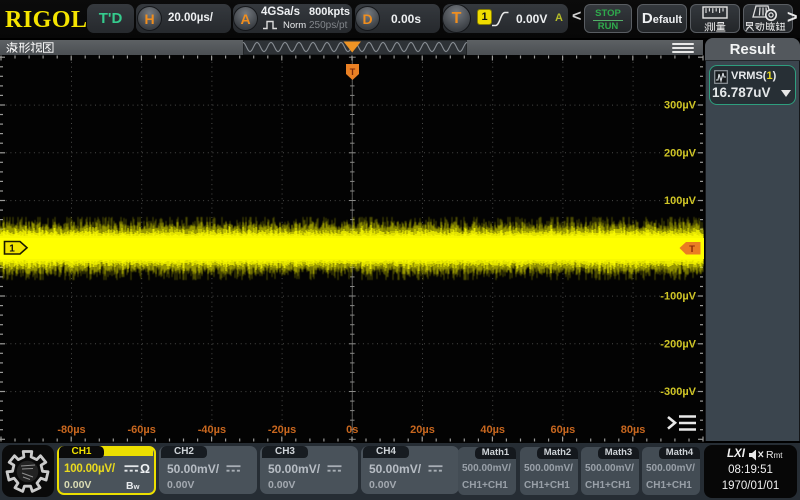 The image size is (800, 500). I want to click on svg-text: 40µs, so click(492, 430).